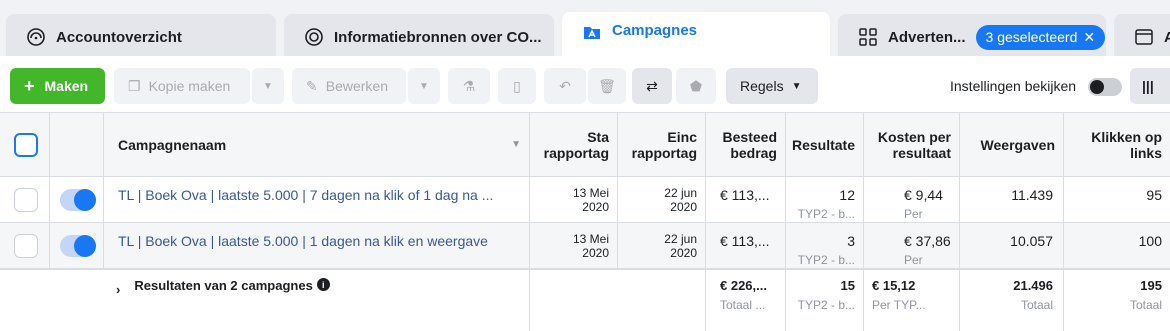  I want to click on tab-account-overview: Accountoverzicht, so click(141, 37).